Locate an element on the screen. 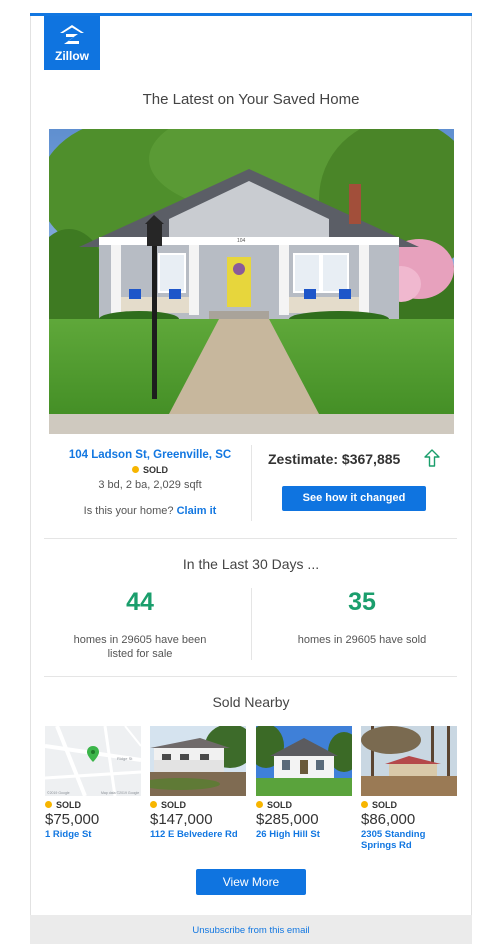  nearby-address-link: 112 E Belvedere Rd is located at coordinates (200, 834).